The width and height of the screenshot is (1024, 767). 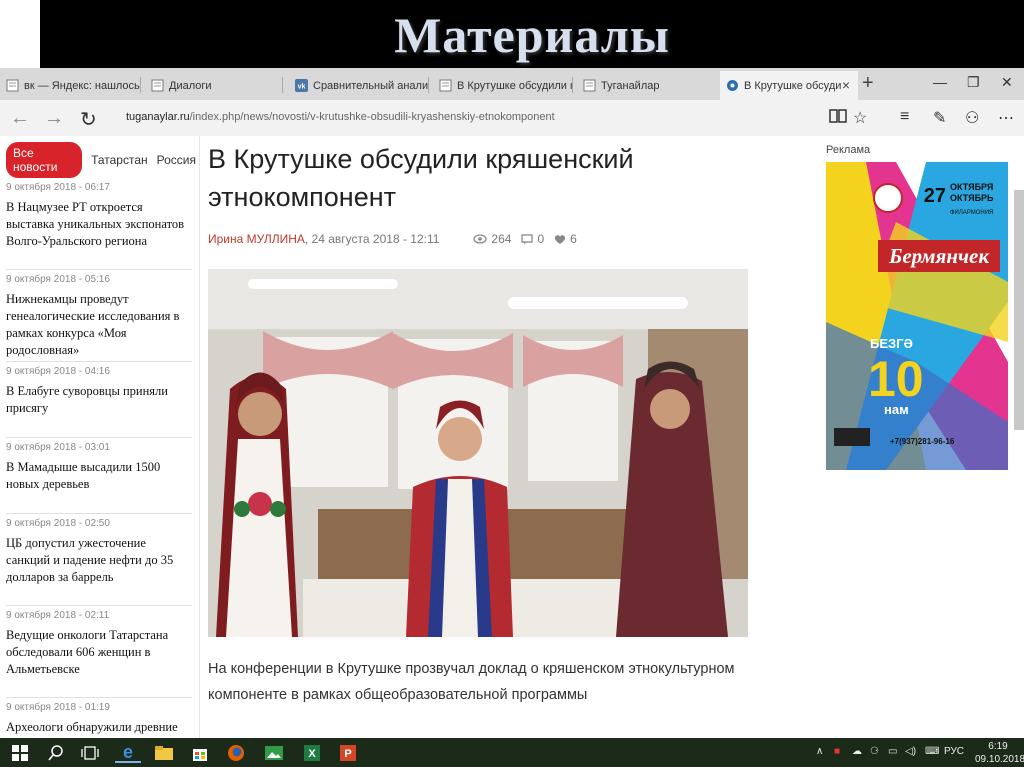 I want to click on tab-analysis: vk Сравнительный анализ и, so click(x=359, y=85).